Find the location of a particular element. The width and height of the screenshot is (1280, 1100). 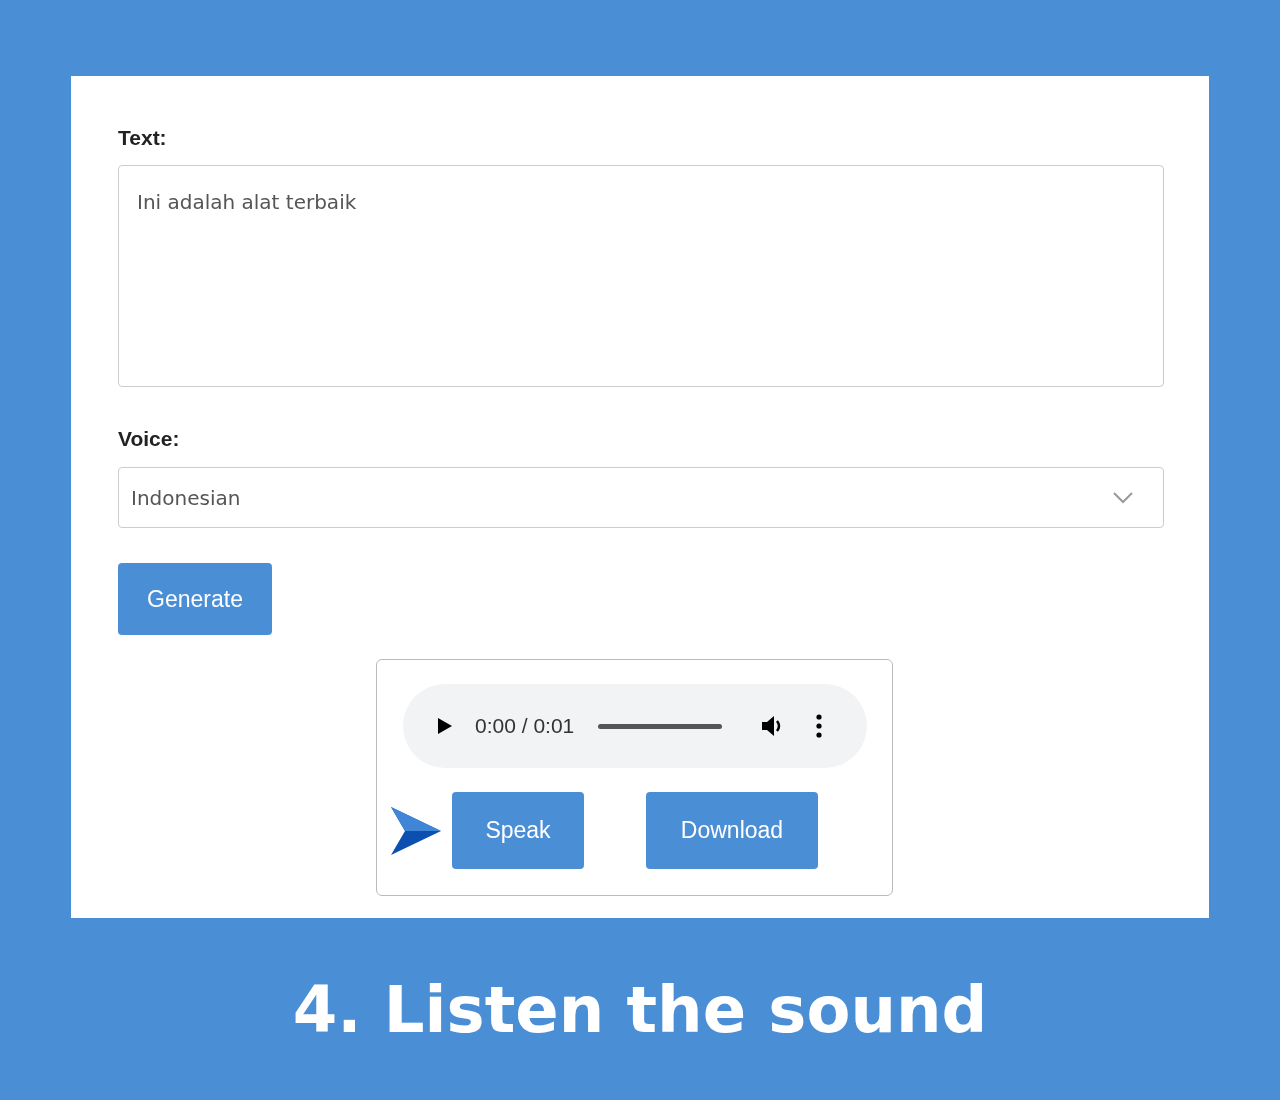

field-label: Voice: is located at coordinates (149, 439).